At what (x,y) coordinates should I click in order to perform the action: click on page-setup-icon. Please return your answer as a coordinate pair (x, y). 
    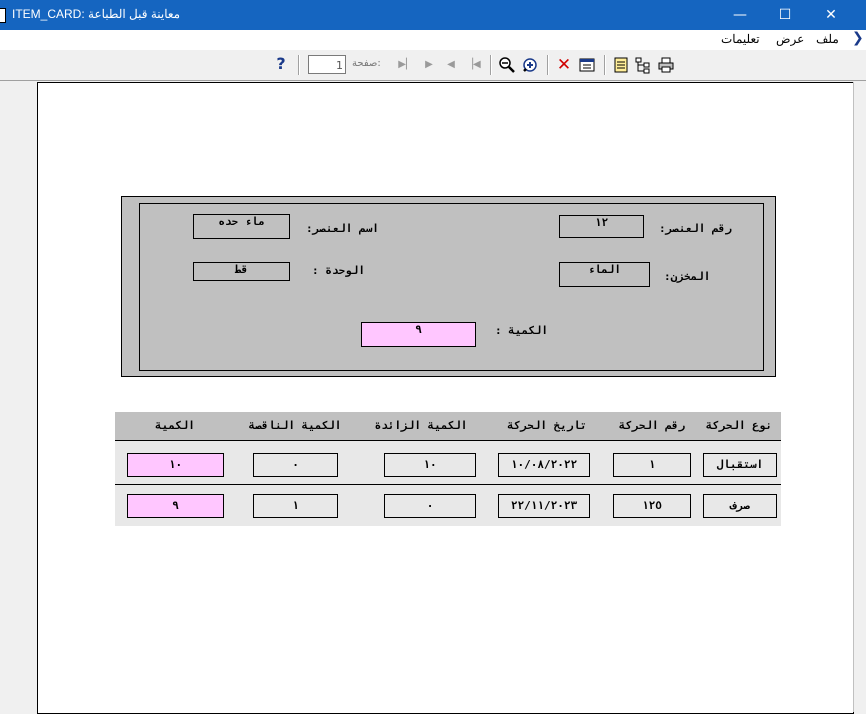
    Looking at the image, I should click on (587, 65).